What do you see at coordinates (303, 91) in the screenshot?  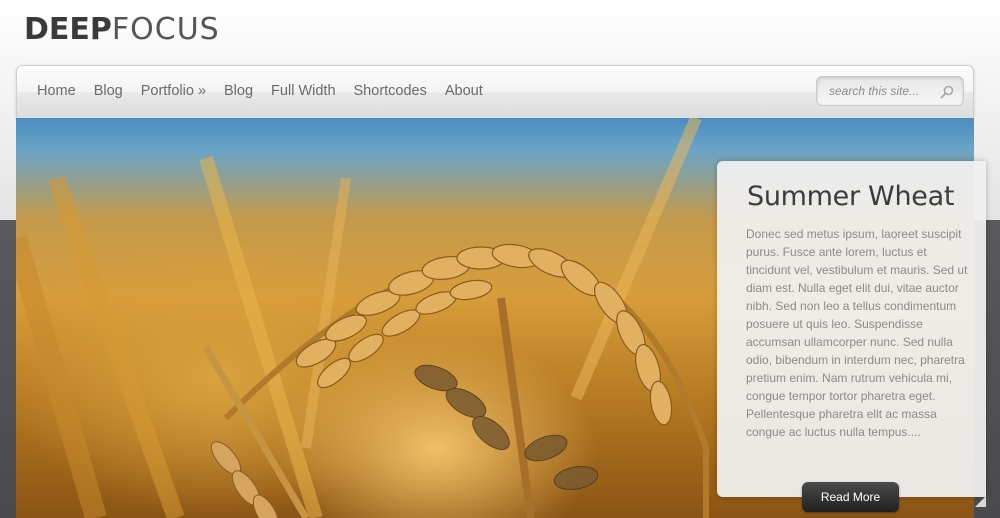 I see `nav-item-full-width: Full Width` at bounding box center [303, 91].